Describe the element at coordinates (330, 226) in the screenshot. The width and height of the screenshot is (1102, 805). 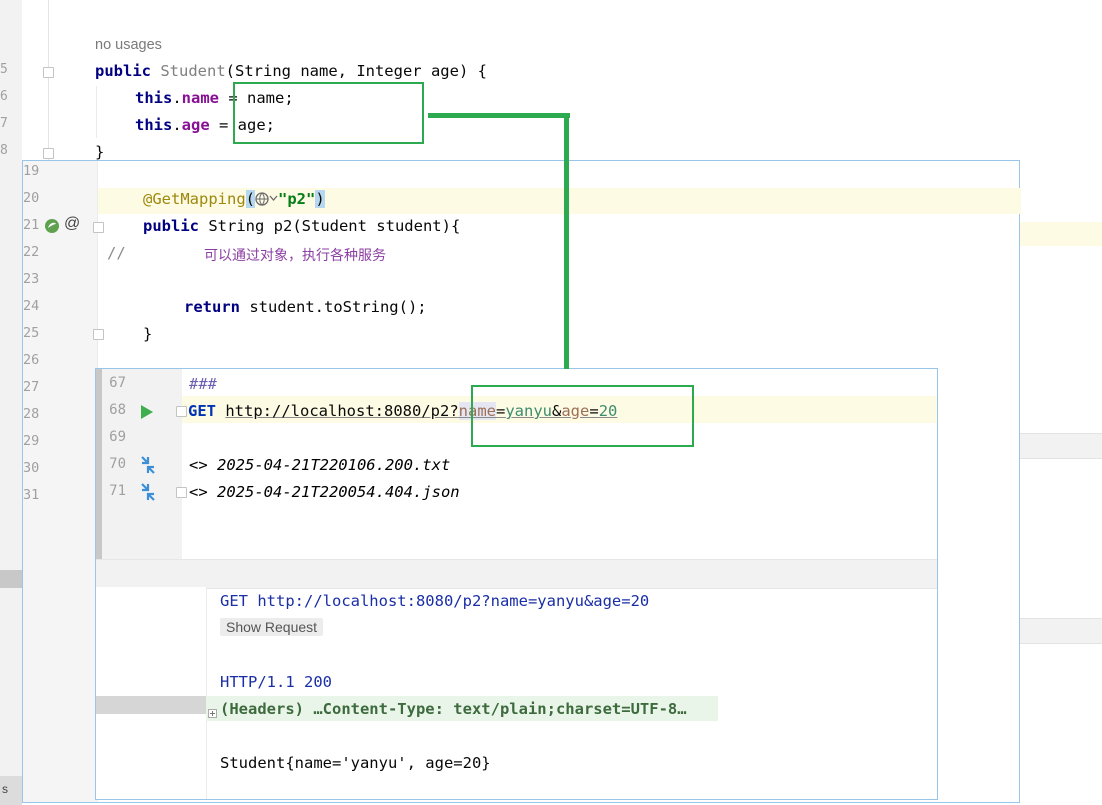
I see `method-sig: String p2(Student student){` at that location.